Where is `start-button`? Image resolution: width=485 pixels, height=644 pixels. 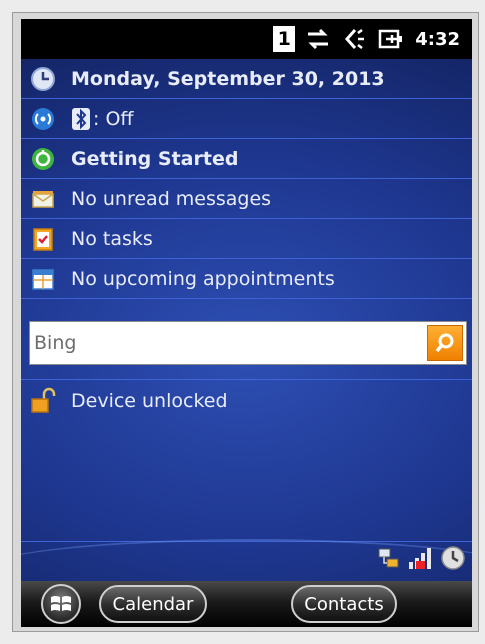
start-button is located at coordinates (61, 604).